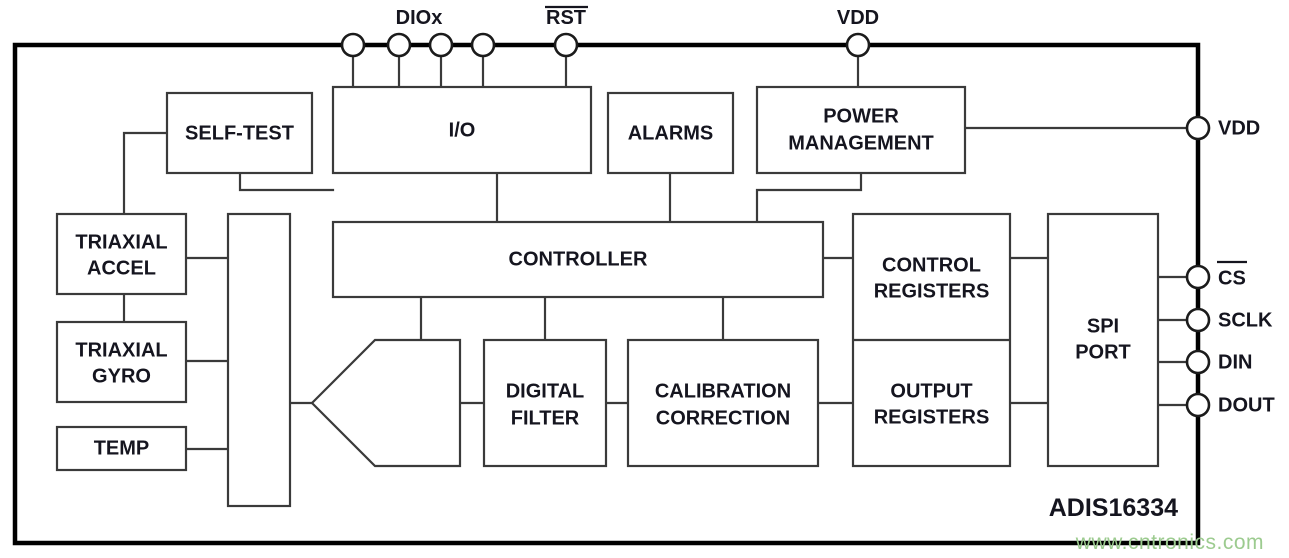  What do you see at coordinates (1235, 362) in the screenshot?
I see `din-pin-label: DIN` at bounding box center [1235, 362].